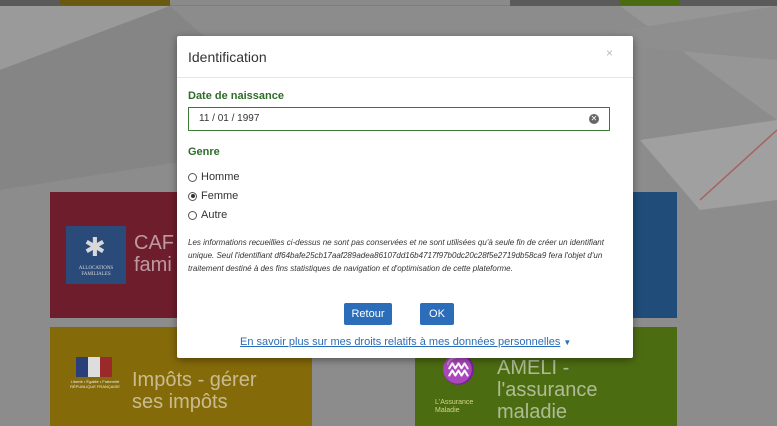 The width and height of the screenshot is (777, 426). I want to click on modal-divider, so click(405, 77).